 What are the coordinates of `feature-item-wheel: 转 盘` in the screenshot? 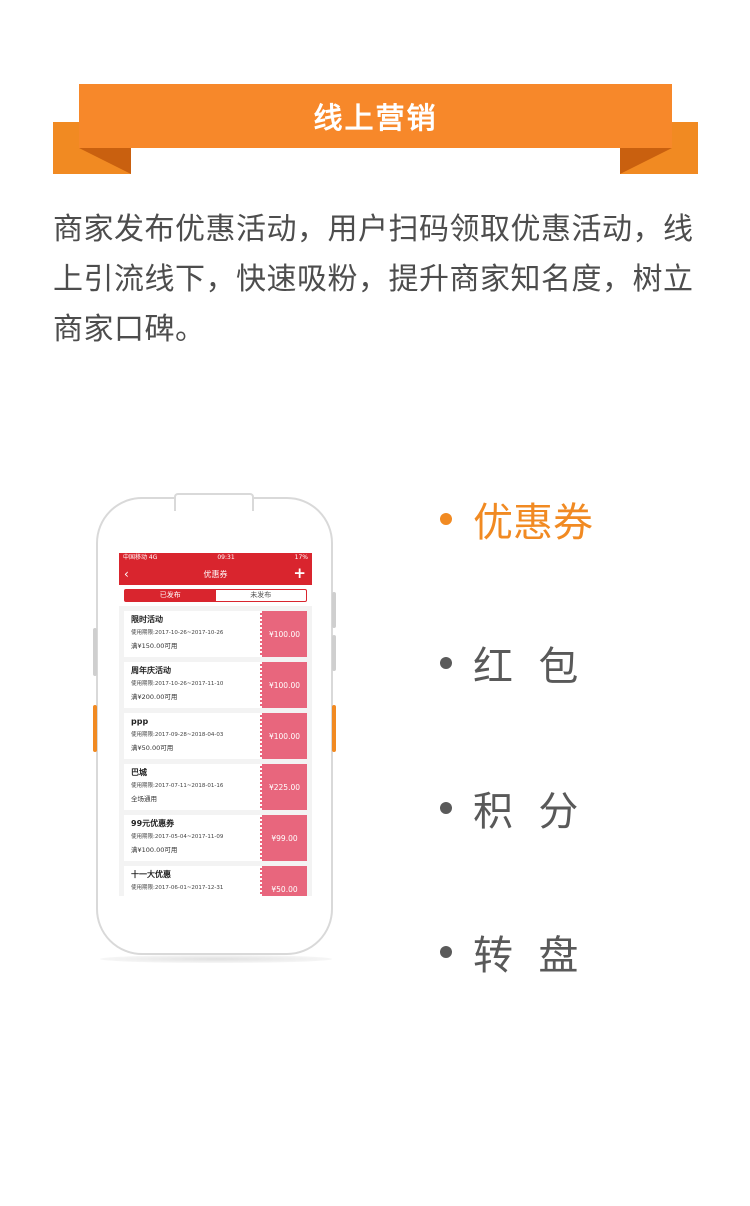 It's located at (509, 952).